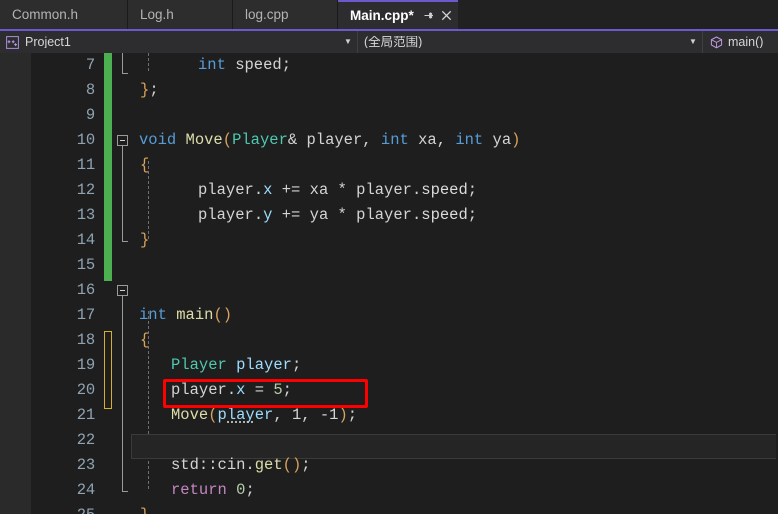 Image resolution: width=778 pixels, height=514 pixels. Describe the element at coordinates (90, 65) in the screenshot. I see `line-number: 7` at that location.